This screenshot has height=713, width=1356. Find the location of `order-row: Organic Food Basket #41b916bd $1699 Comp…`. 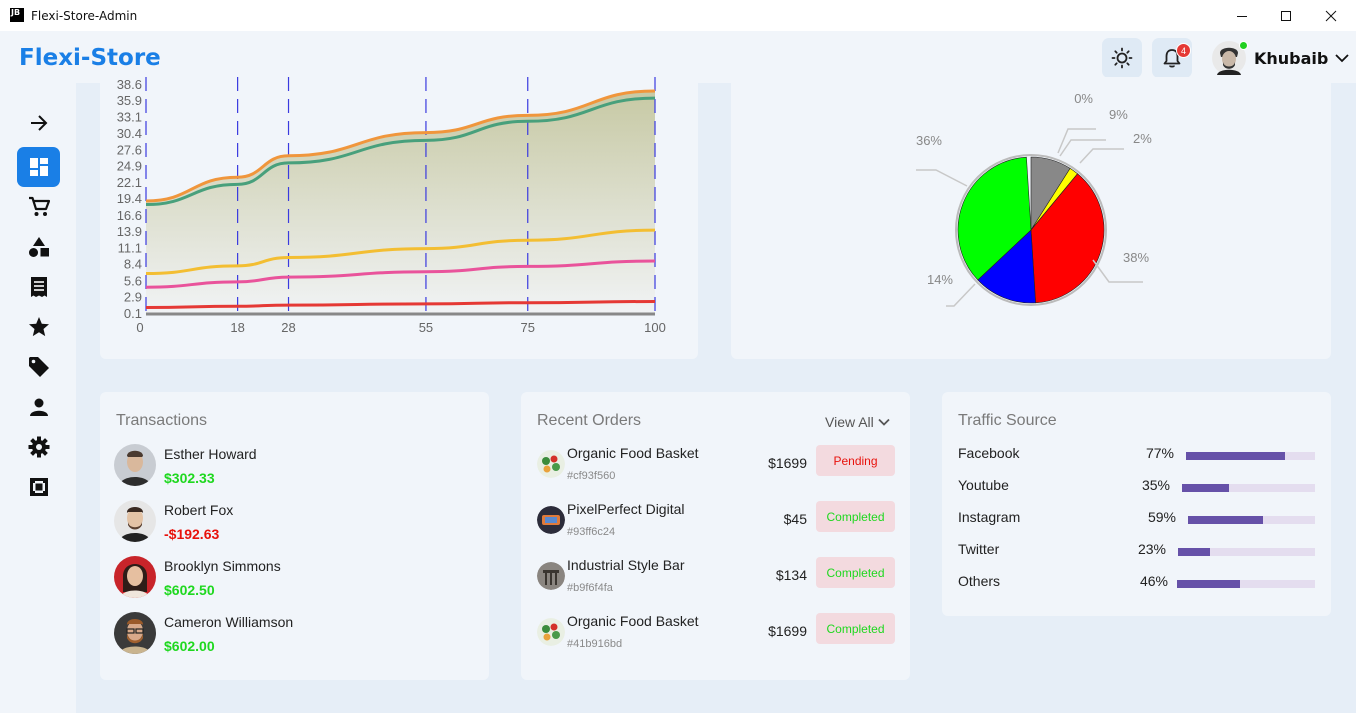

order-row: Organic Food Basket #41b916bd $1699 Comp… is located at coordinates (715, 637).